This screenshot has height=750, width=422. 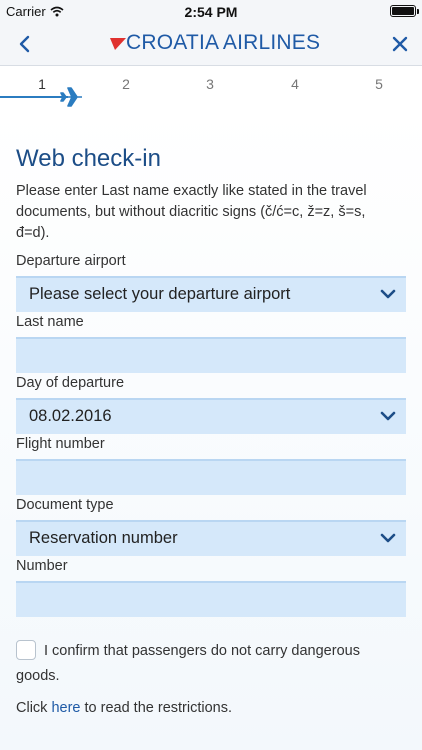 What do you see at coordinates (34, 97) in the screenshot?
I see `progress-line` at bounding box center [34, 97].